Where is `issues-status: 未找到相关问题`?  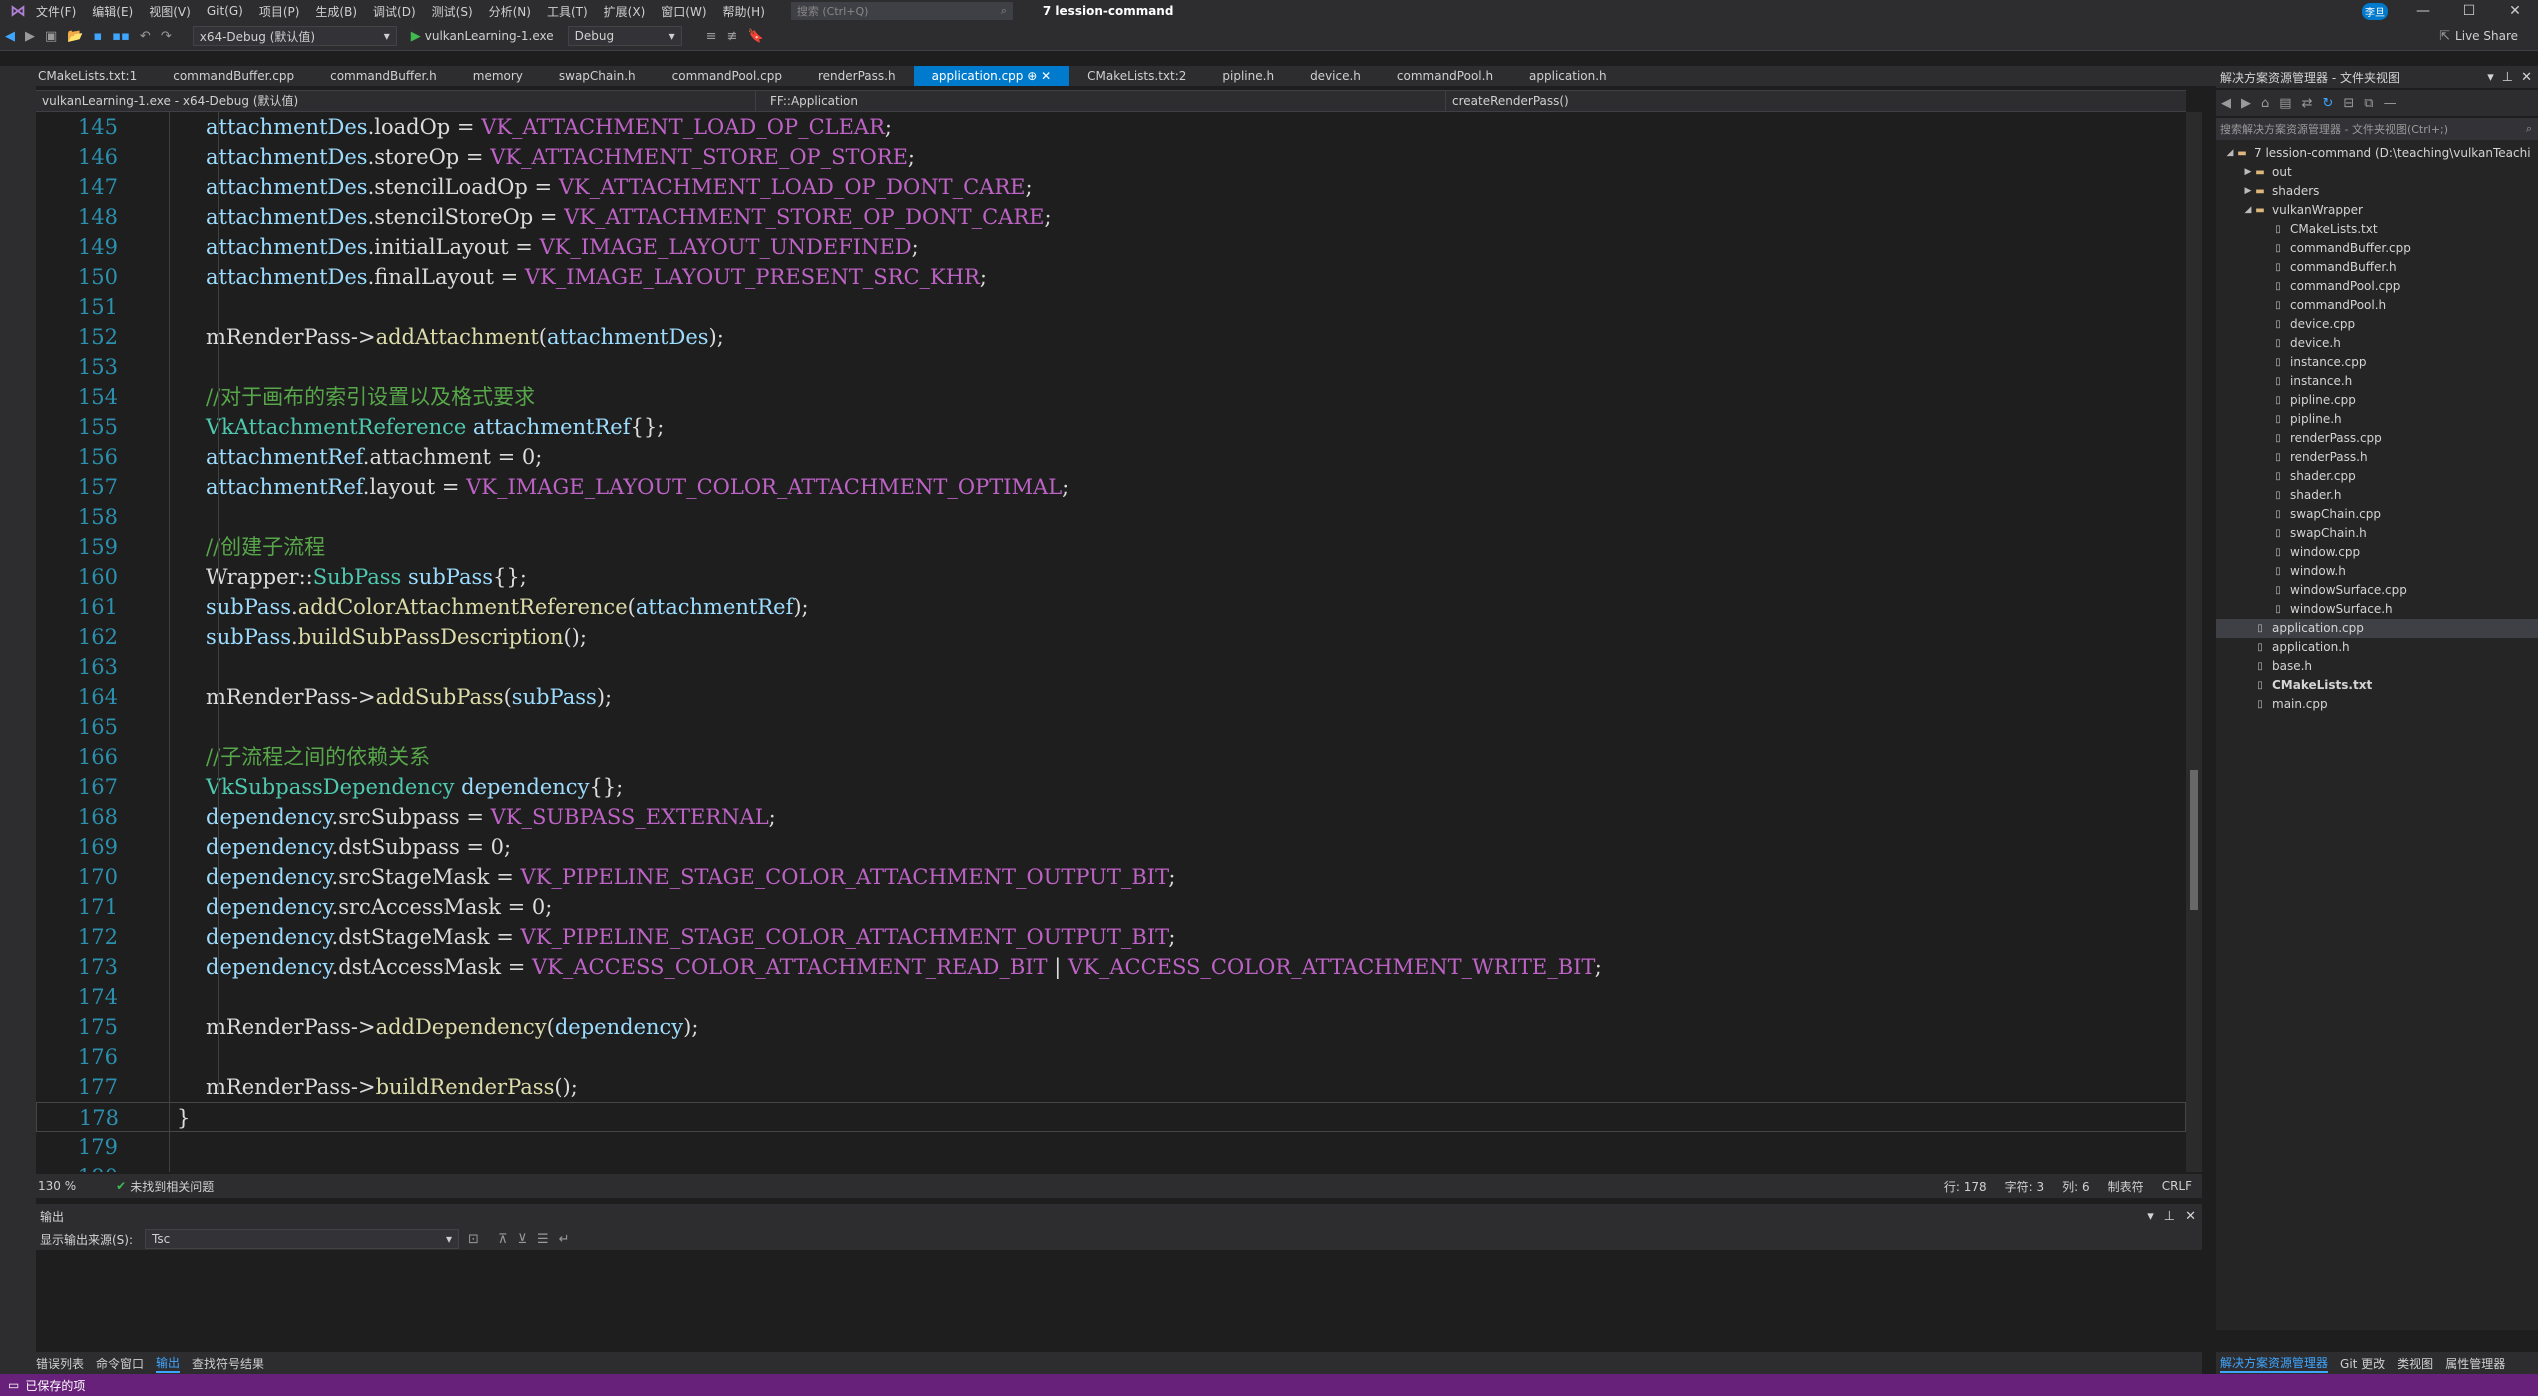
issues-status: 未找到相关问题 is located at coordinates (172, 1186).